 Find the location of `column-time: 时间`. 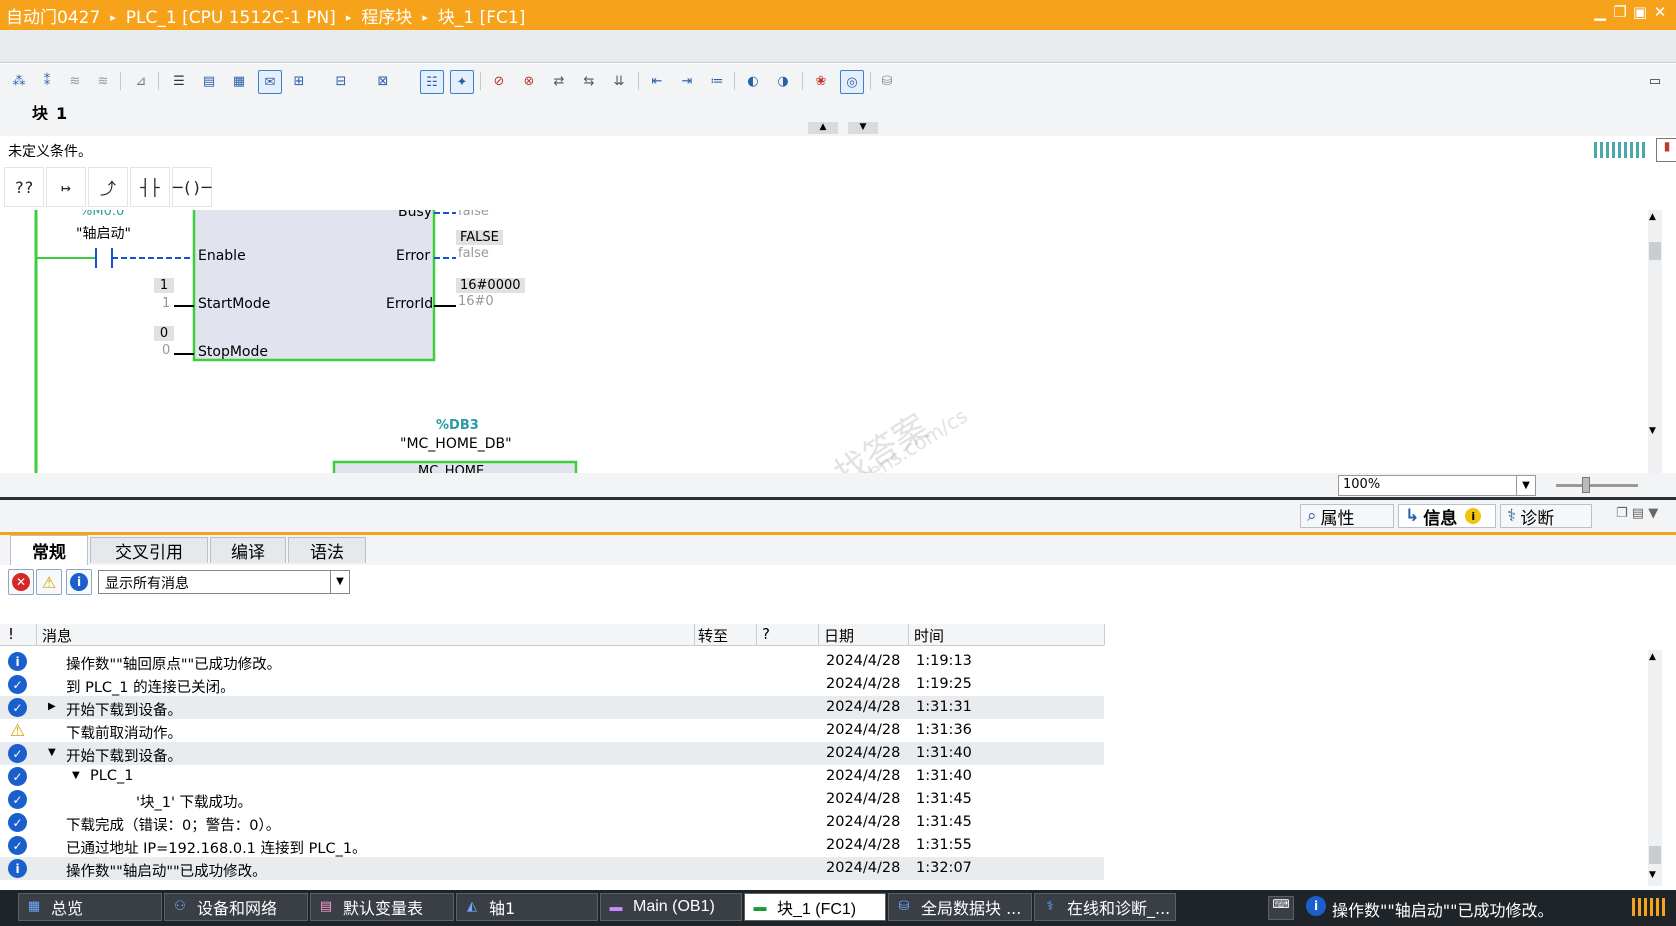

column-time: 时间 is located at coordinates (929, 635).